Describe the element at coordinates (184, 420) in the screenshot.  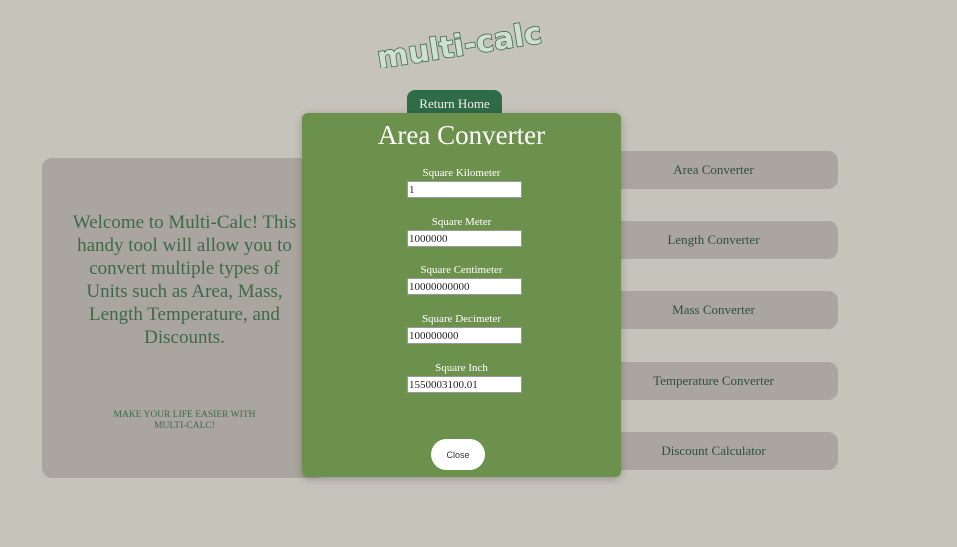
I see `tagline: MAKE YOUR LIFE EASIER WITH MULTI-CALC!` at that location.